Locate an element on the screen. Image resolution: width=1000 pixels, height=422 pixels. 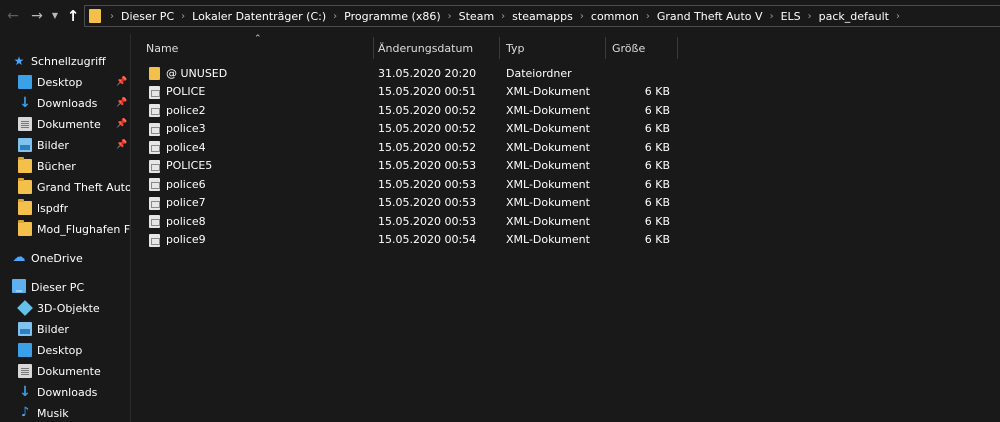
sidebar-item-dokumente: Dokumente 📌 is located at coordinates (65, 124).